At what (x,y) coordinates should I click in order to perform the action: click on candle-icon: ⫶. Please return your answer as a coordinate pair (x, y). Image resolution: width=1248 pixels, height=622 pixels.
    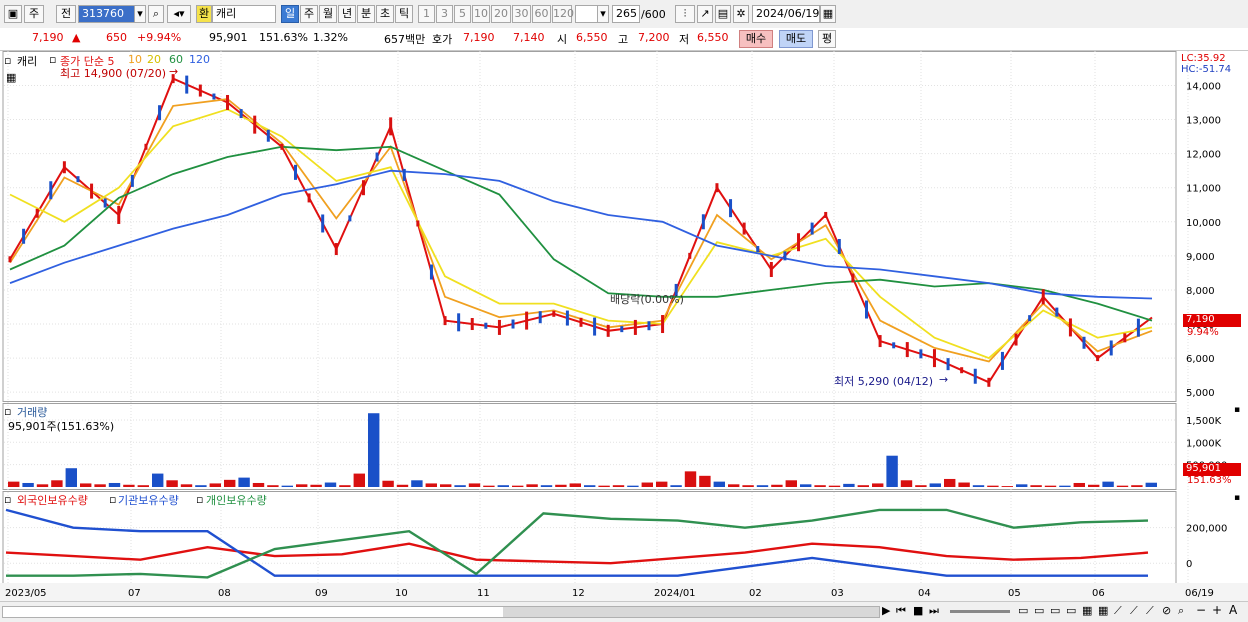
    Looking at the image, I should click on (685, 14).